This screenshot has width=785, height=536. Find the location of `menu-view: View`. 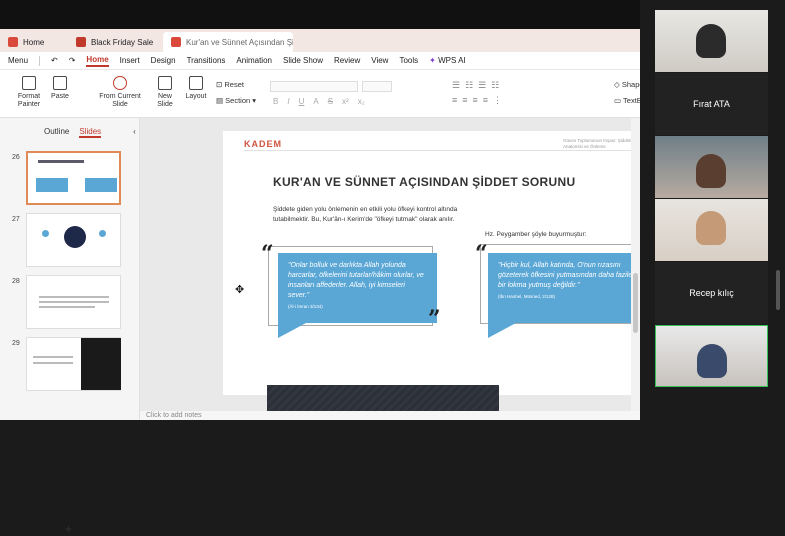

menu-view: View is located at coordinates (379, 60).